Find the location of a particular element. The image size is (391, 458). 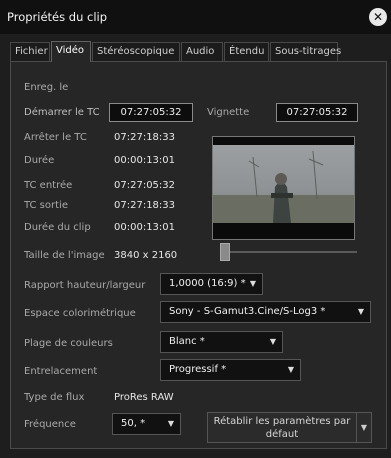

tab-etendu: Étendu is located at coordinates (246, 51).